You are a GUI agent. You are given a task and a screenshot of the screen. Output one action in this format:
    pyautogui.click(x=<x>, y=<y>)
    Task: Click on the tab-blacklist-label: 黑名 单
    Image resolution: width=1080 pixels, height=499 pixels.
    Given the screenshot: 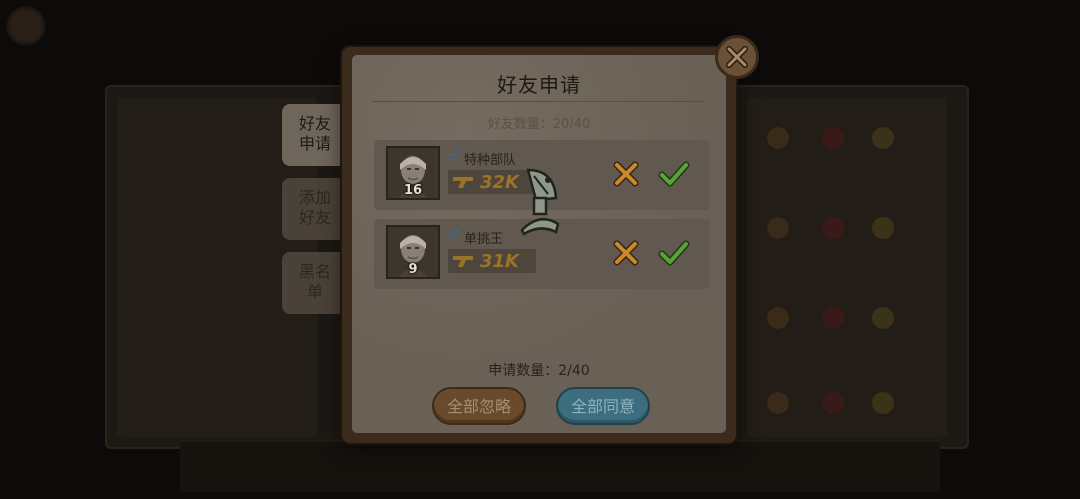 What is the action you would take?
    pyautogui.click(x=314, y=281)
    